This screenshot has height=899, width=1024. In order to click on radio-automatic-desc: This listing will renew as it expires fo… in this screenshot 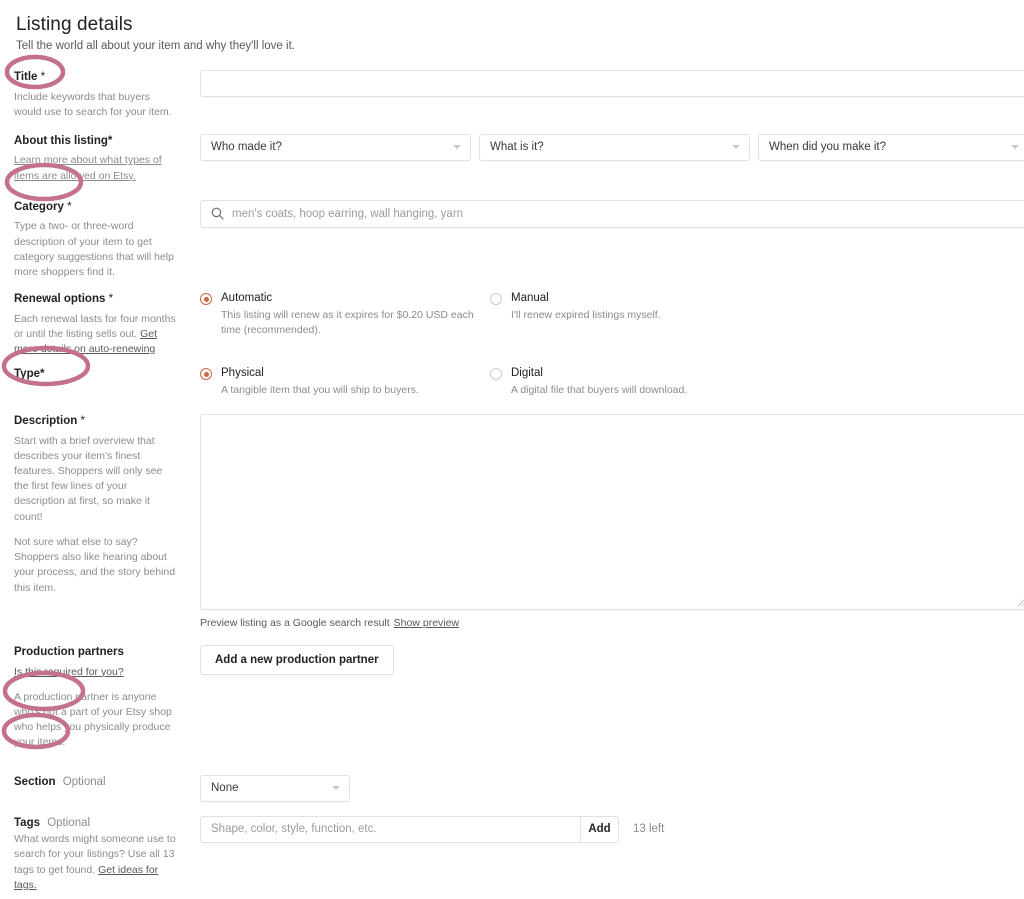, I will do `click(351, 323)`.